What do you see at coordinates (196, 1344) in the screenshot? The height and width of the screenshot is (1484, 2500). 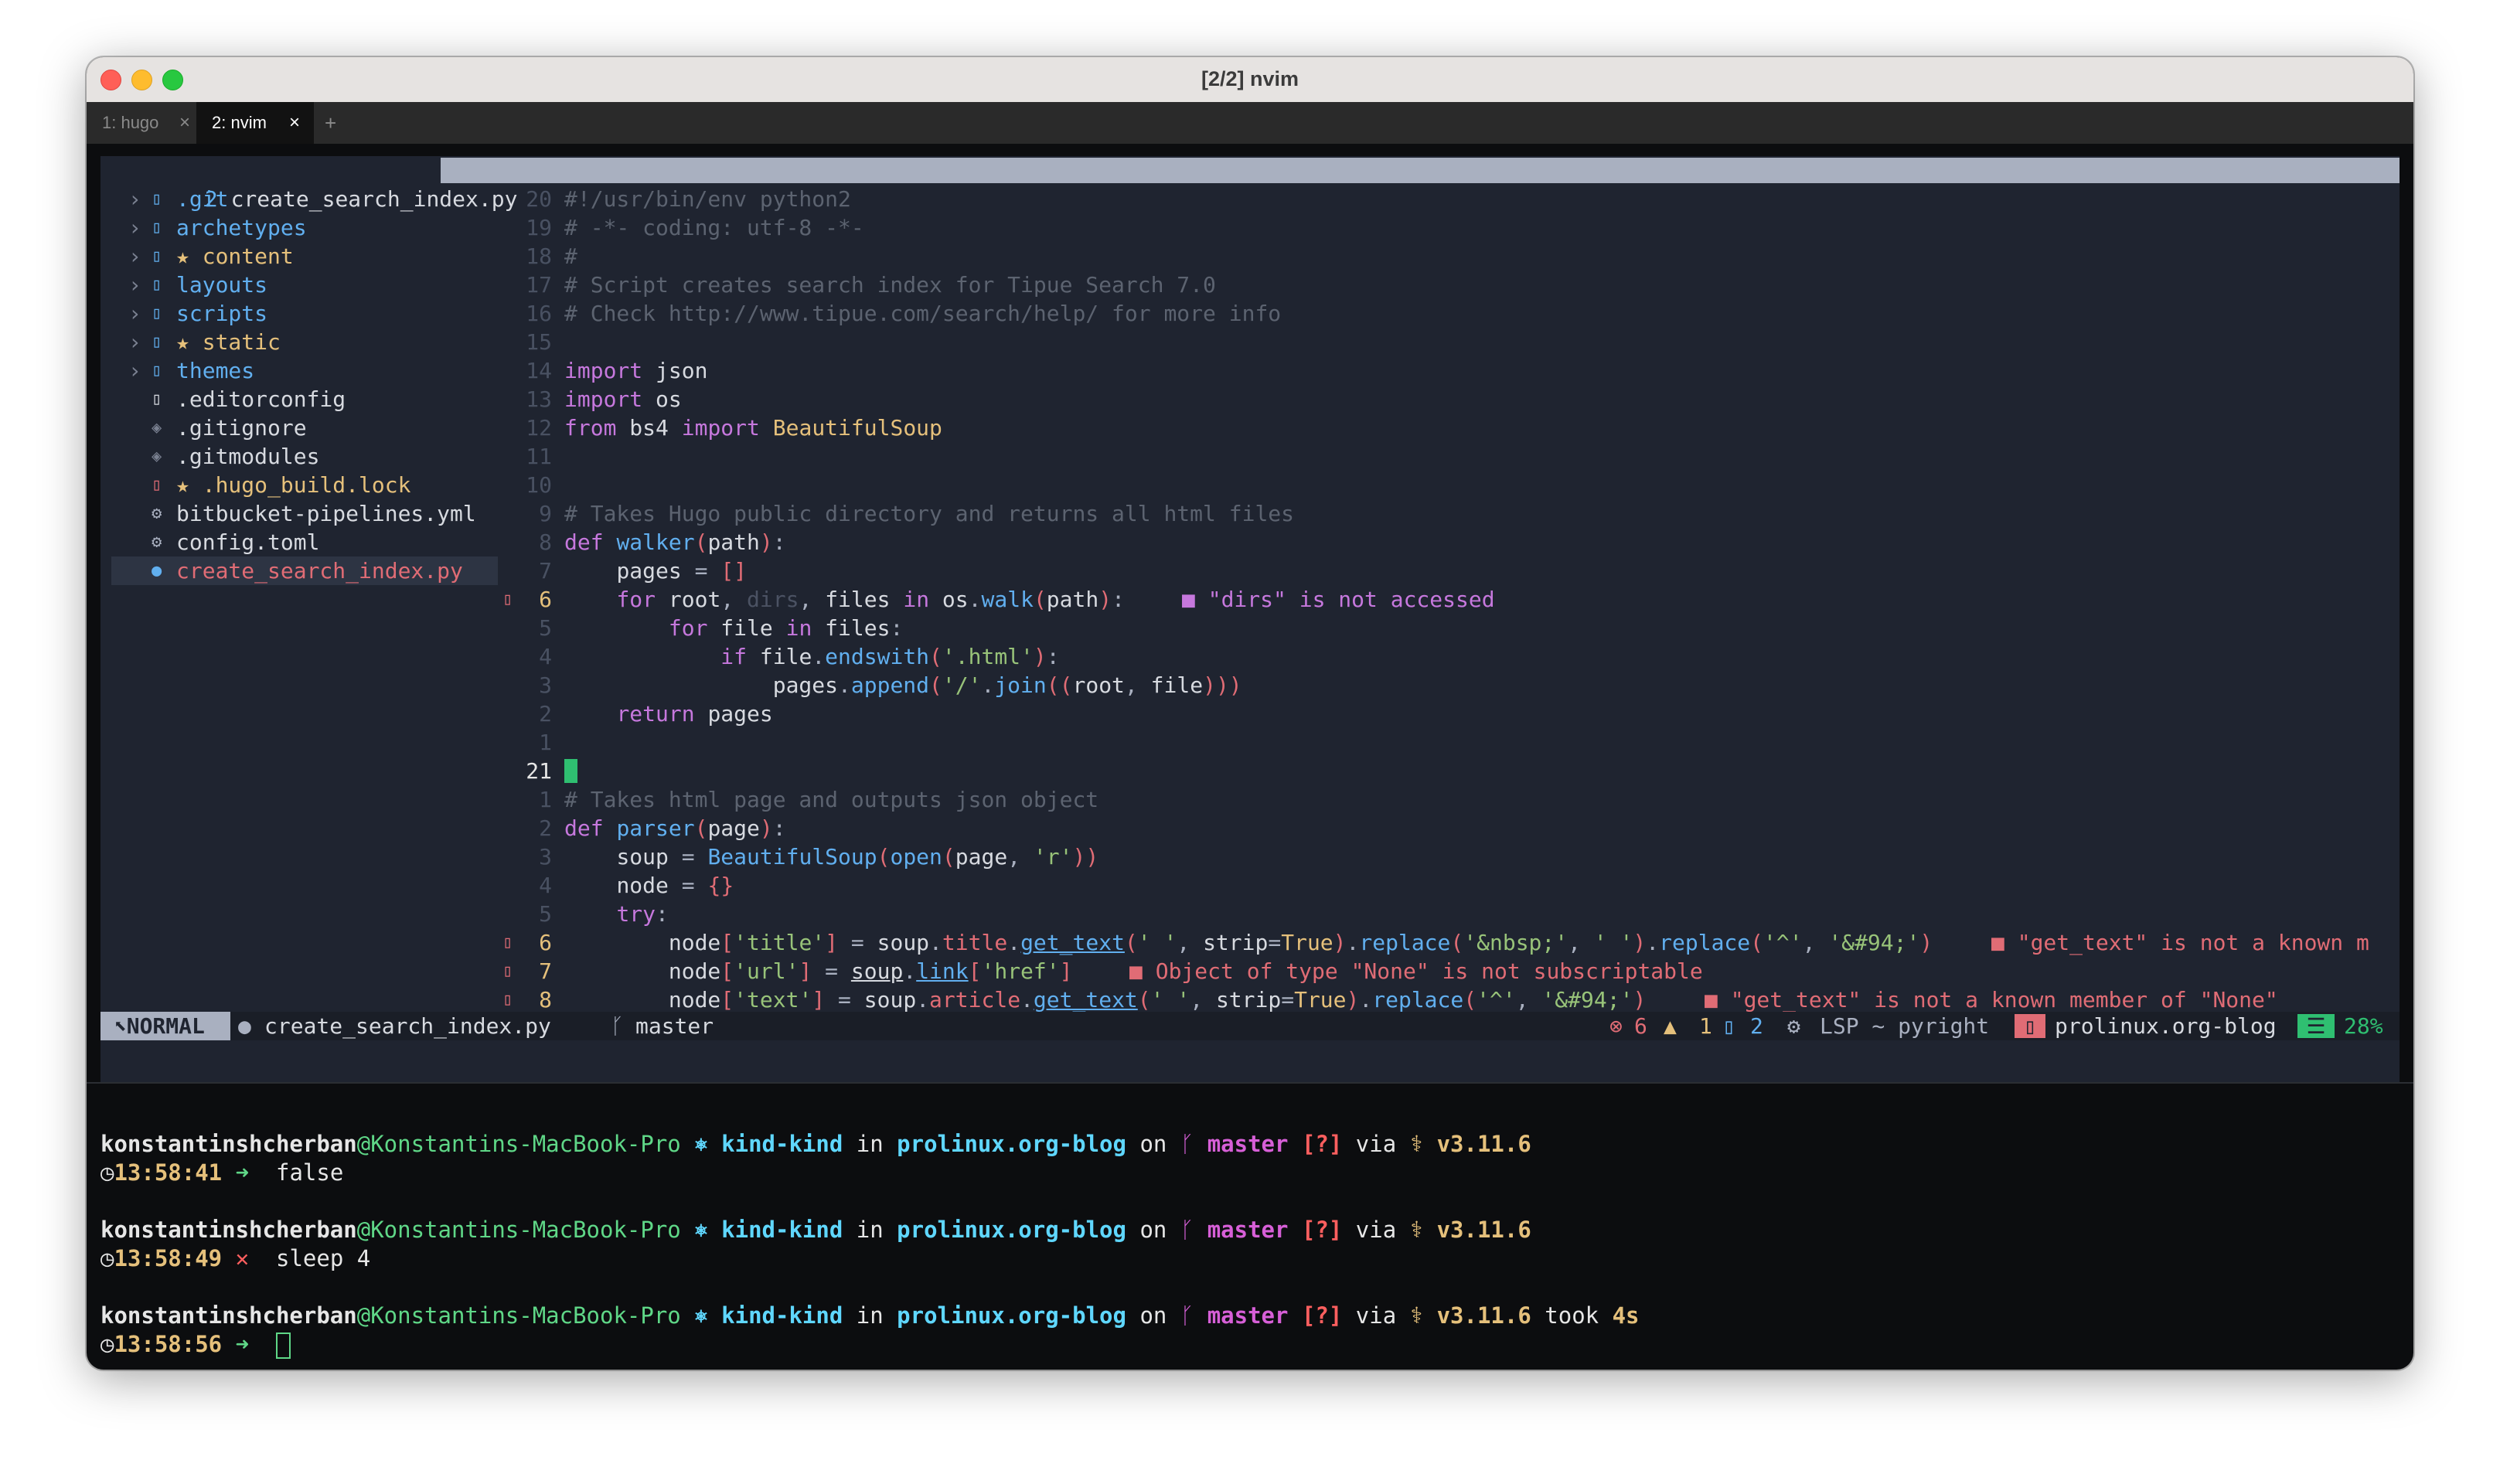 I see `prompt-input-line: ◷13:58:56 ➜` at bounding box center [196, 1344].